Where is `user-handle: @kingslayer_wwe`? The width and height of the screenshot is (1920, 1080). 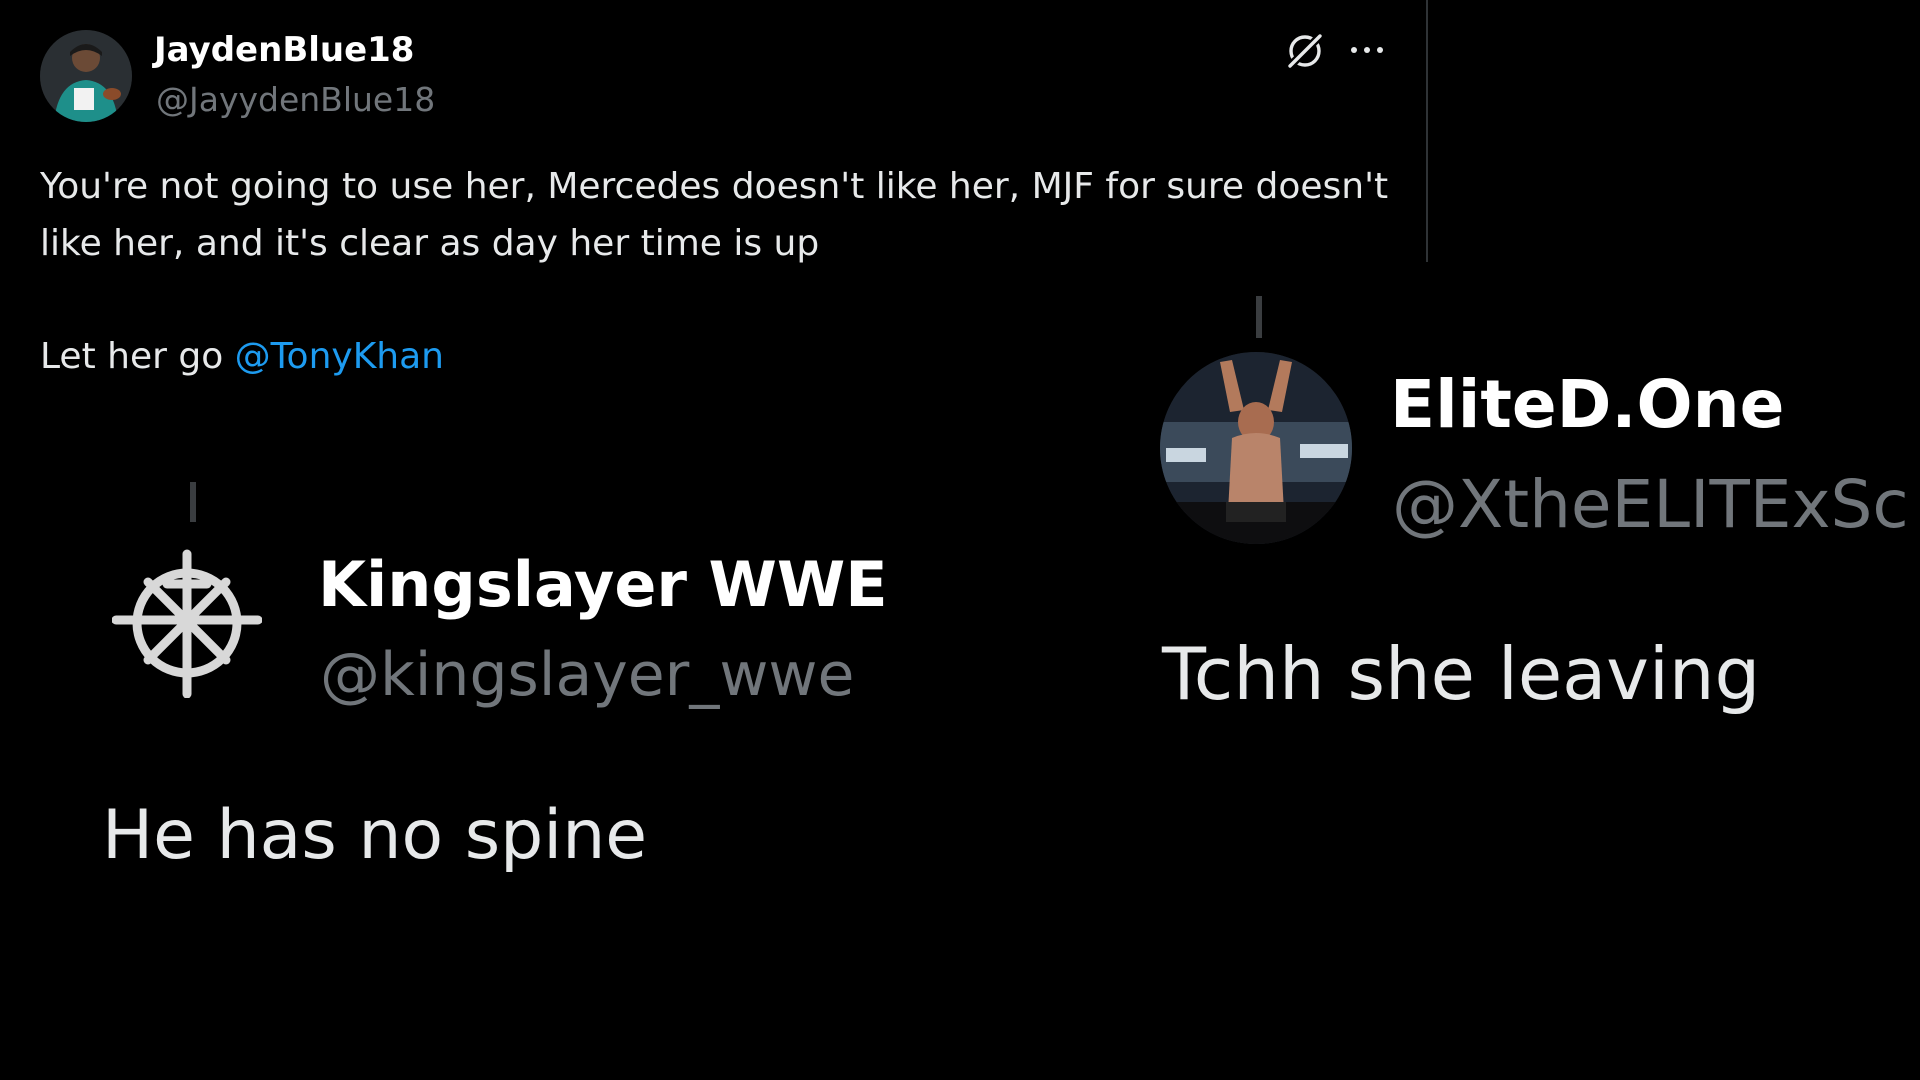 user-handle: @kingslayer_wwe is located at coordinates (587, 675).